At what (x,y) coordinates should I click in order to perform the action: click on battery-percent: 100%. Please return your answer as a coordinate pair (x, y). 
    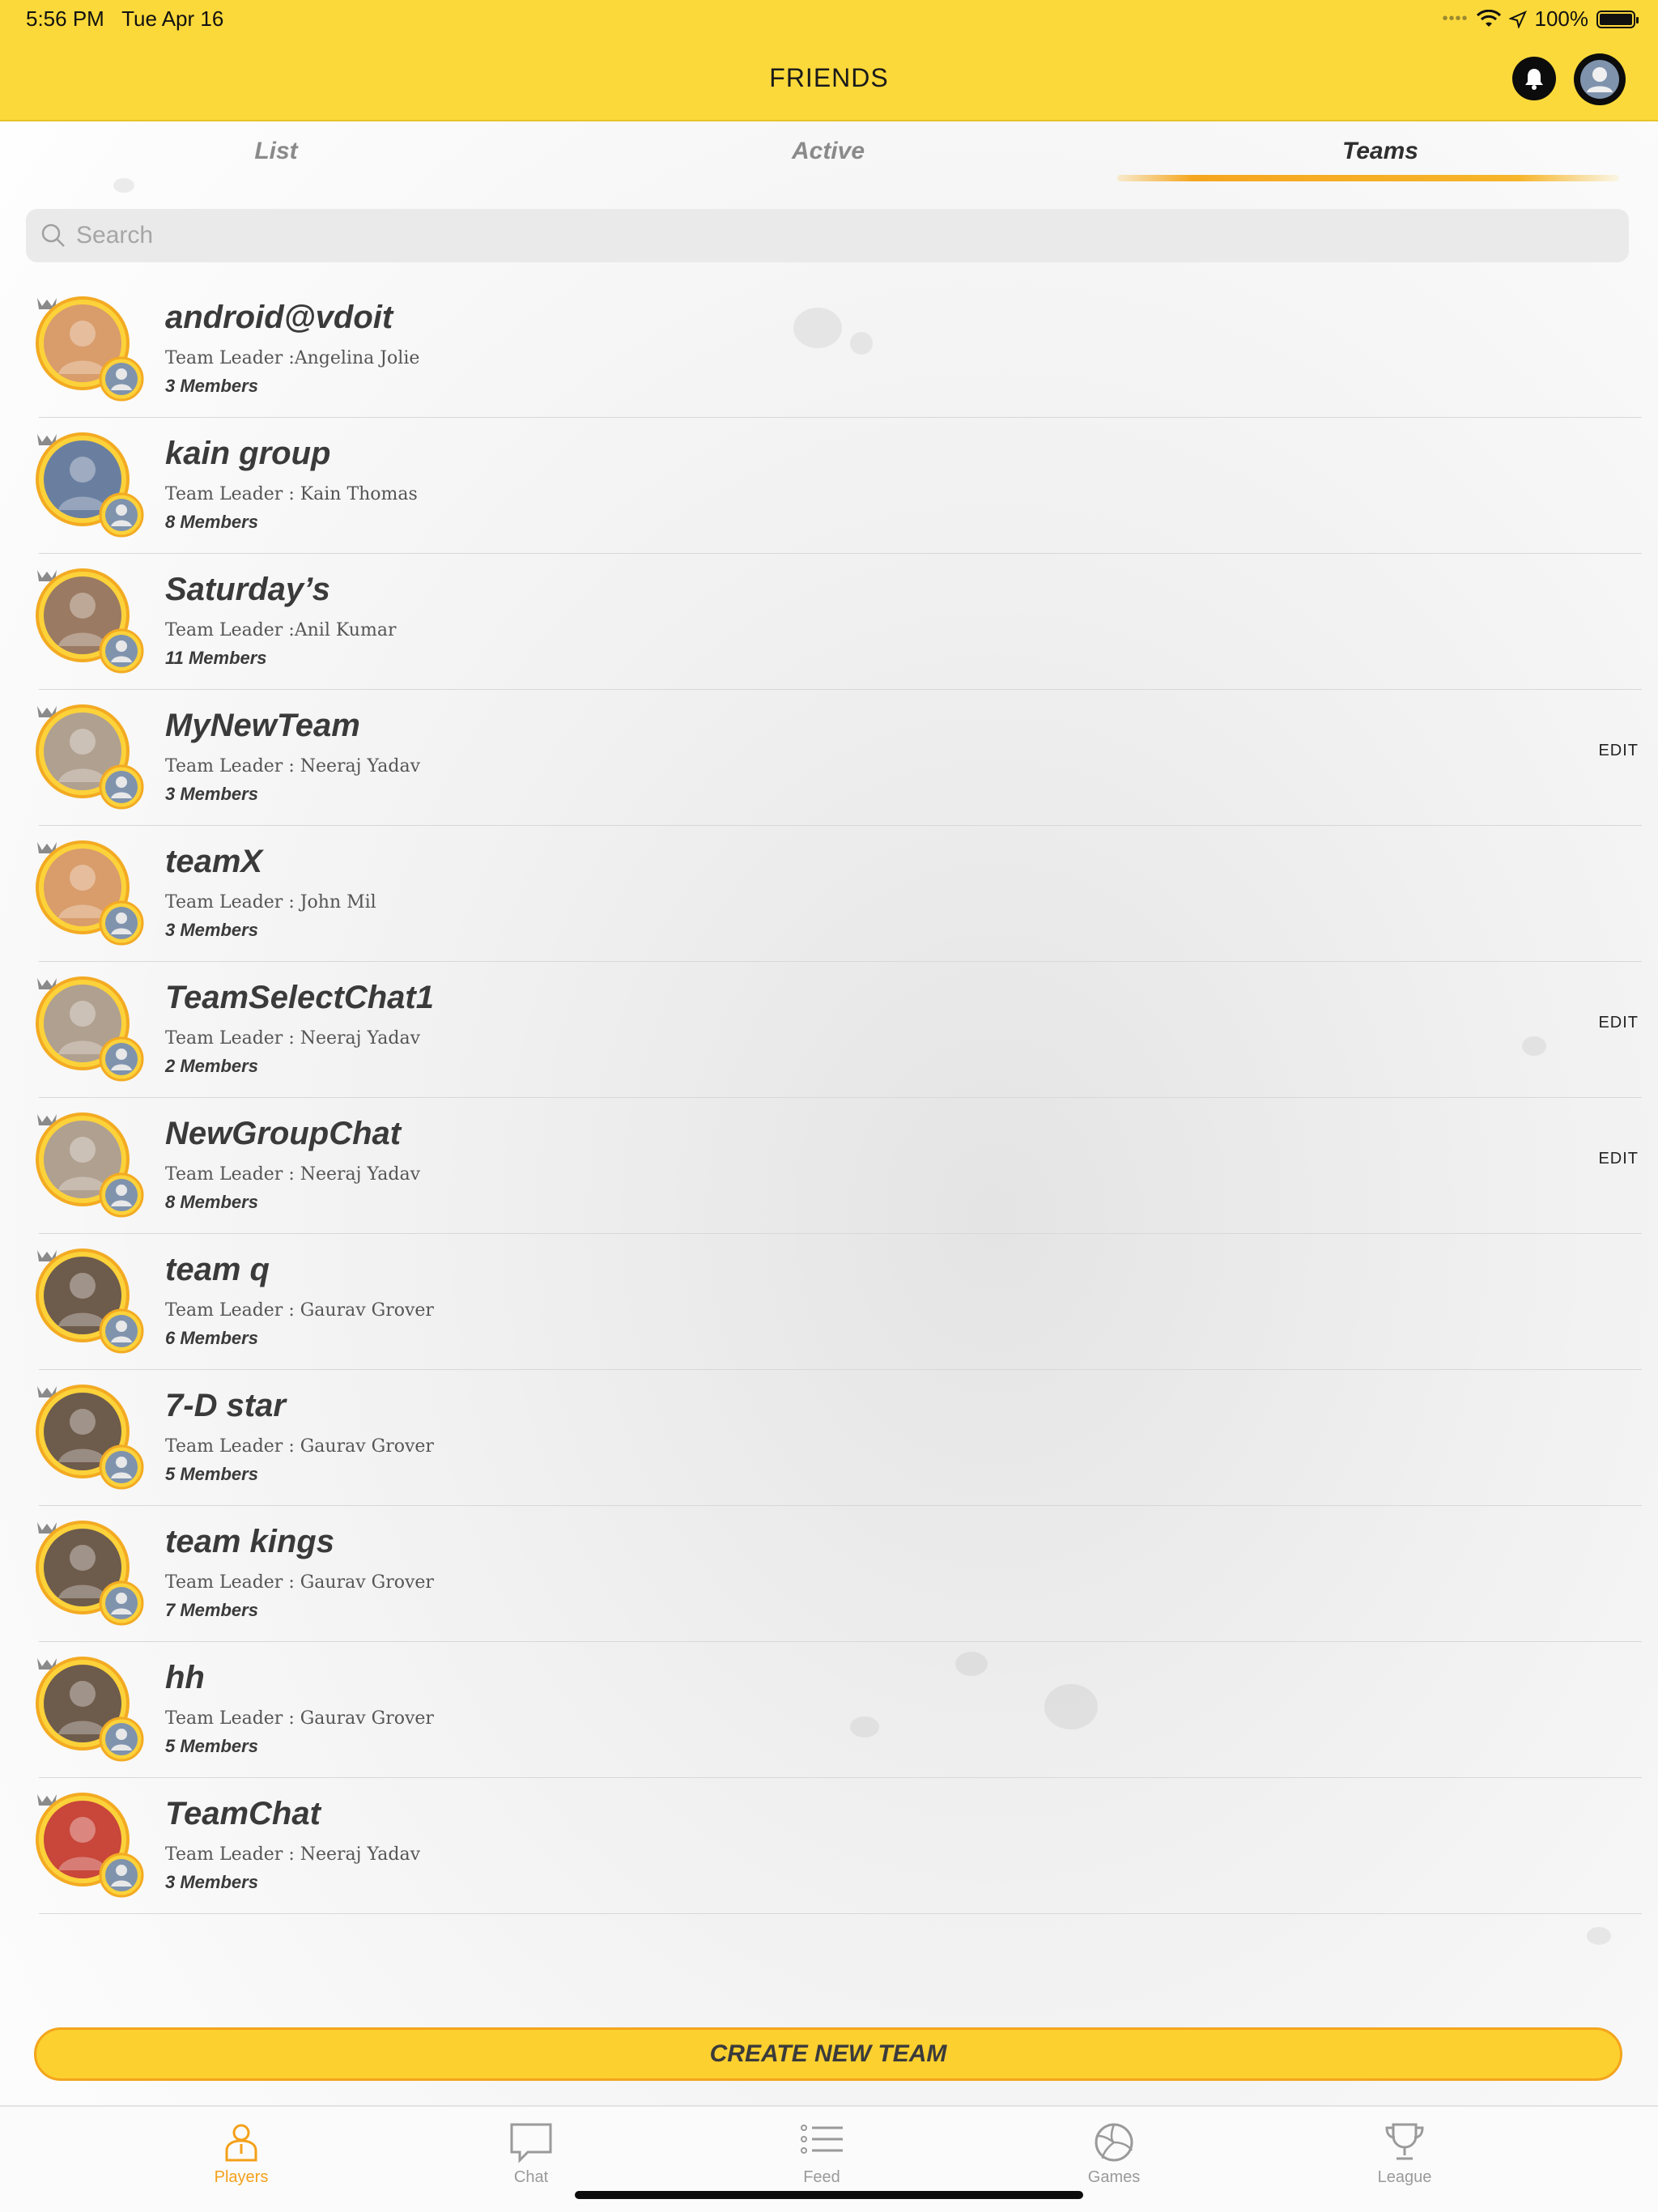
    Looking at the image, I should click on (1561, 19).